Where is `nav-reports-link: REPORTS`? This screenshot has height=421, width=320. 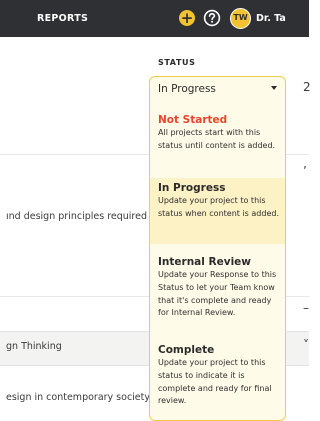 nav-reports-link: REPORTS is located at coordinates (62, 18).